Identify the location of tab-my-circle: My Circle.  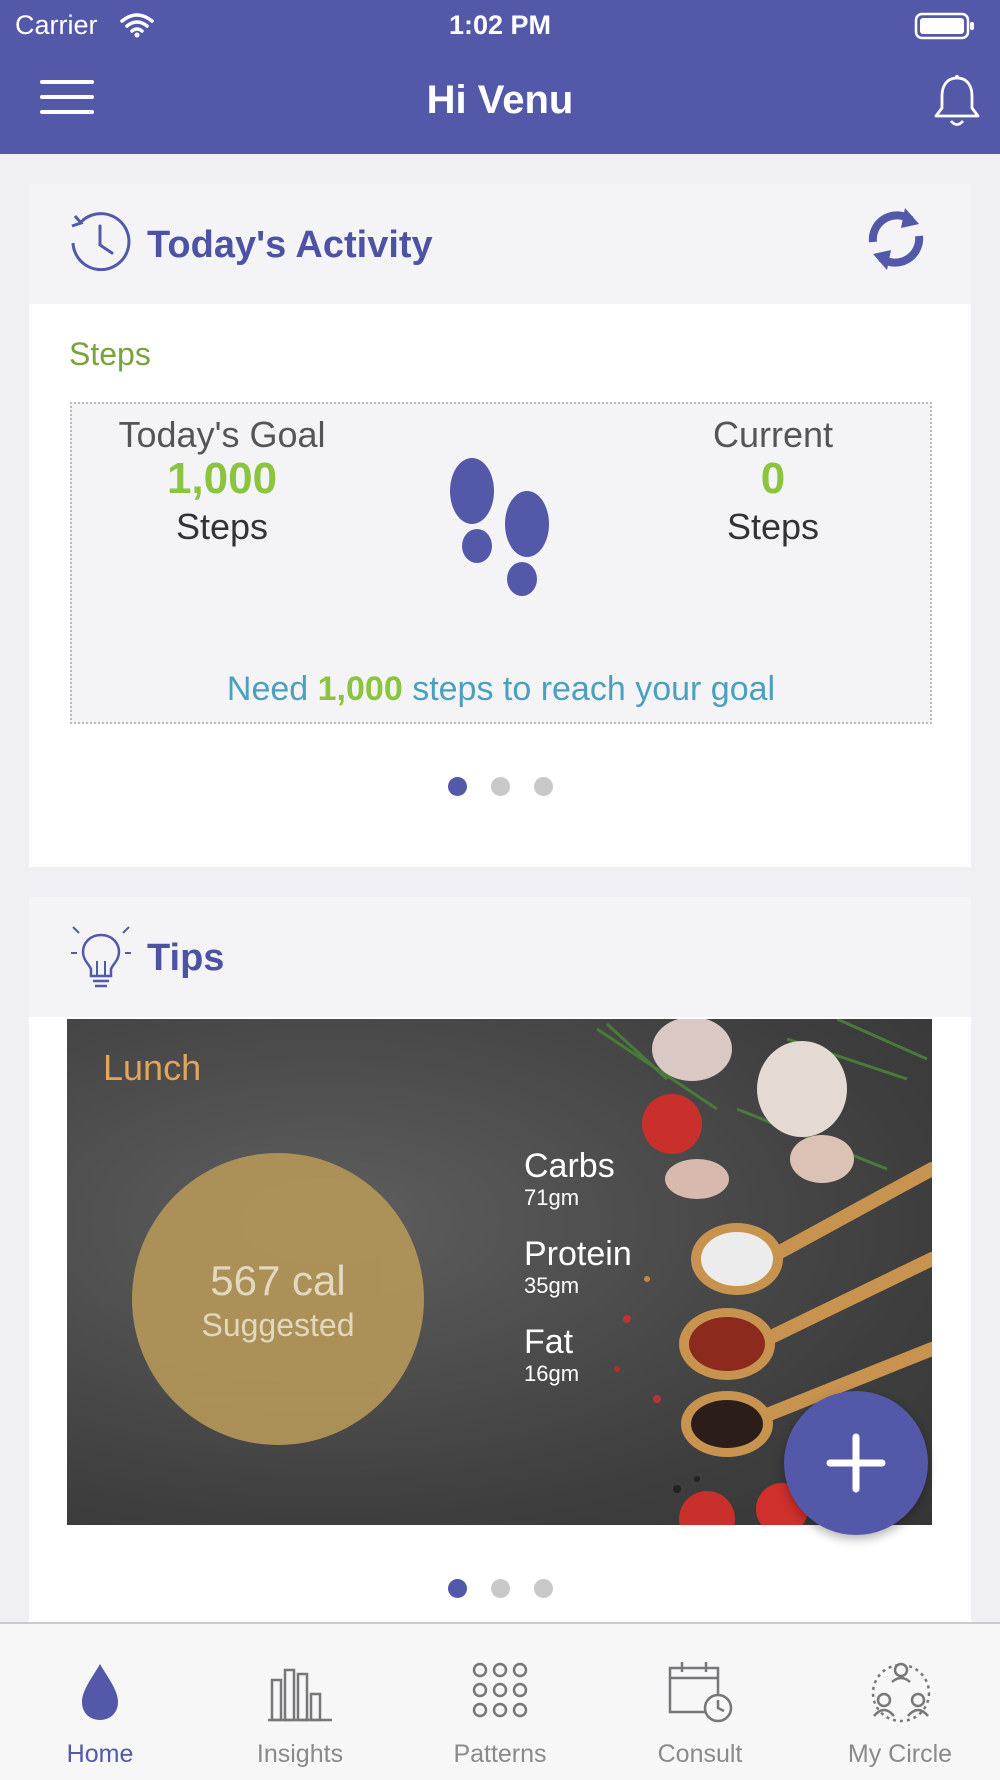
(900, 1702).